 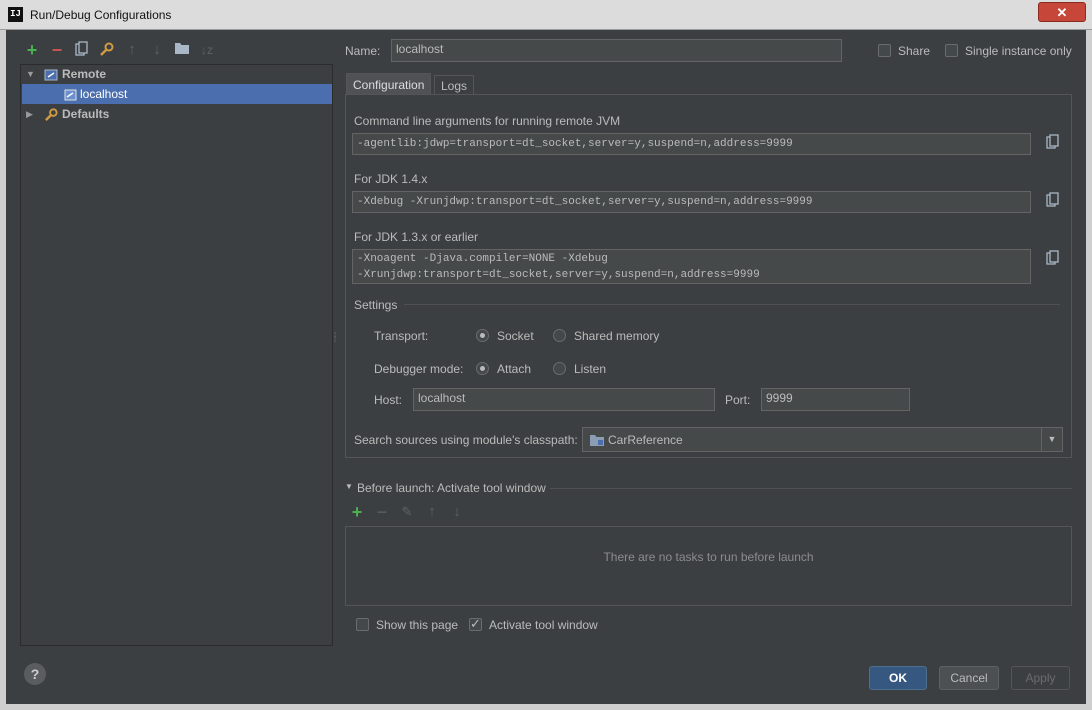 What do you see at coordinates (3, 370) in the screenshot?
I see `window-frame-left` at bounding box center [3, 370].